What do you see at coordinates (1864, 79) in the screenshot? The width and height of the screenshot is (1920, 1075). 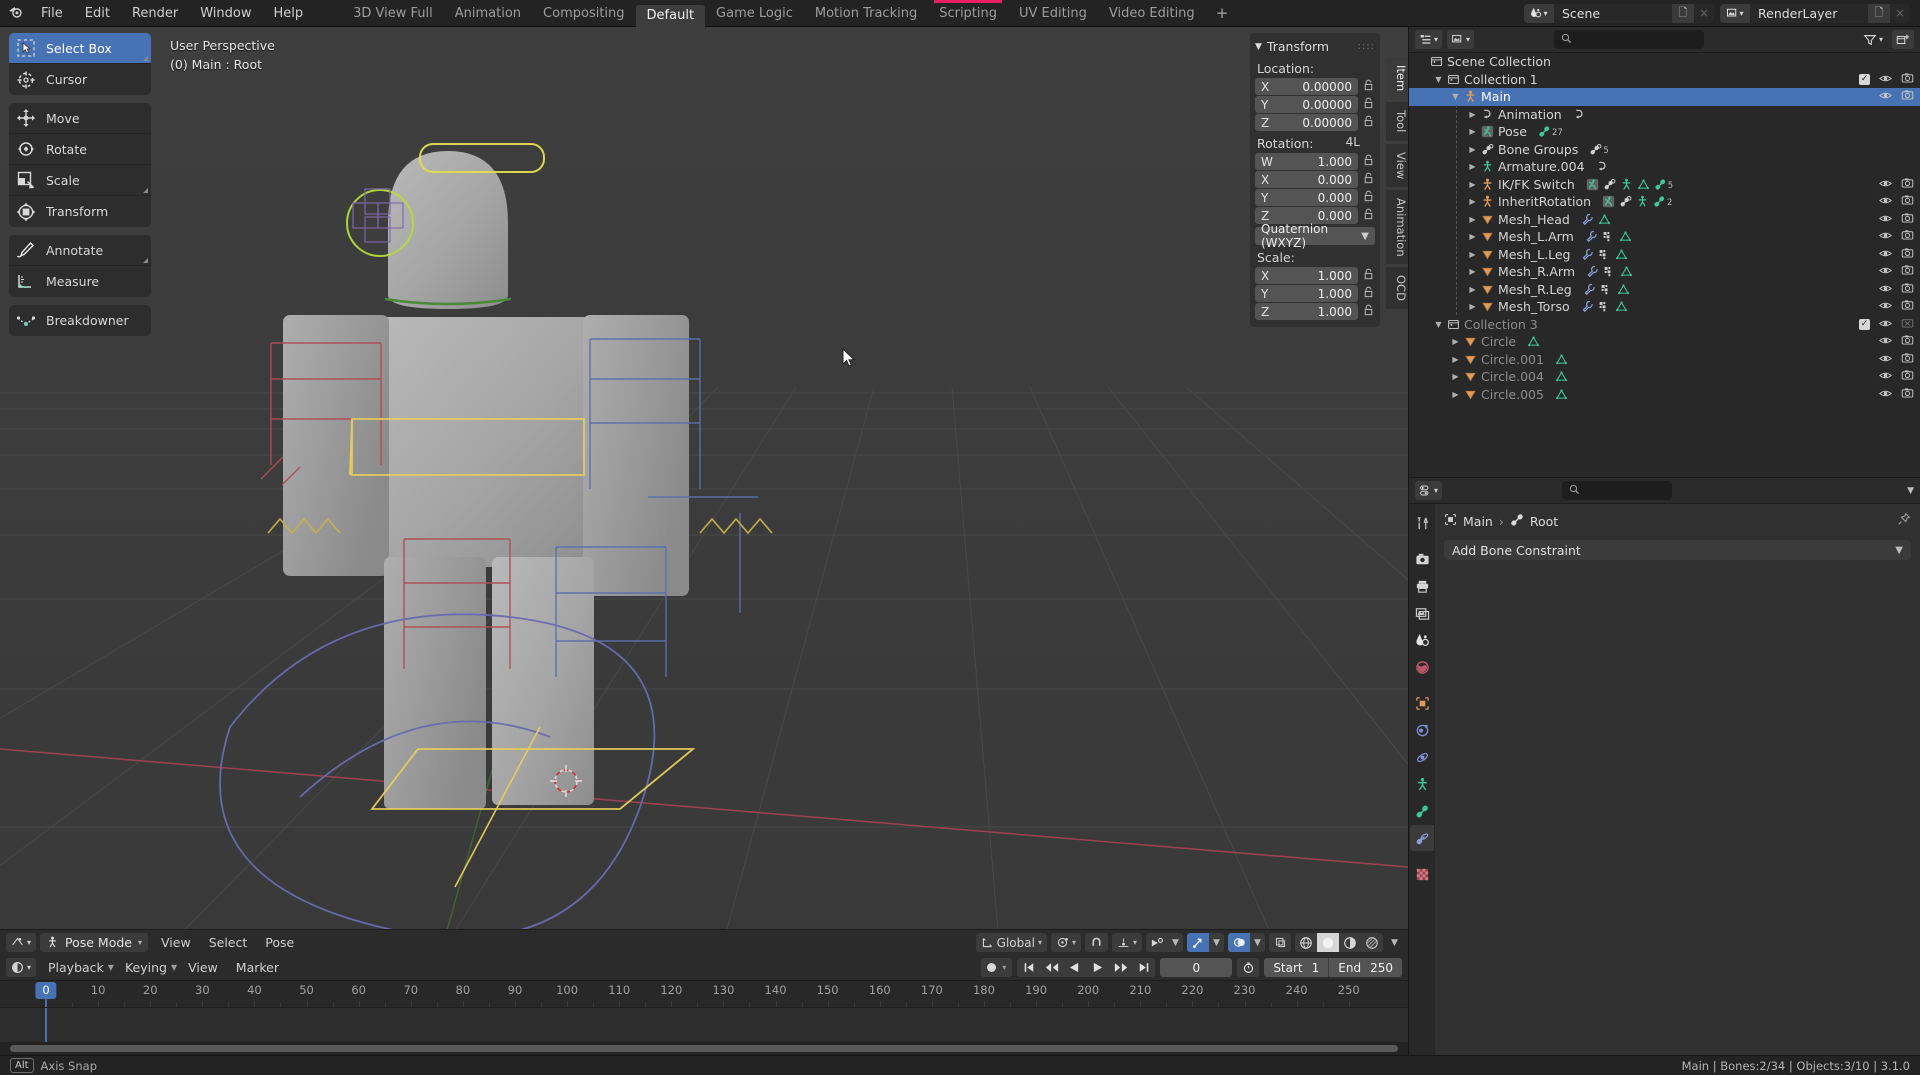 I see `checkbox-checked-icon: ✓` at bounding box center [1864, 79].